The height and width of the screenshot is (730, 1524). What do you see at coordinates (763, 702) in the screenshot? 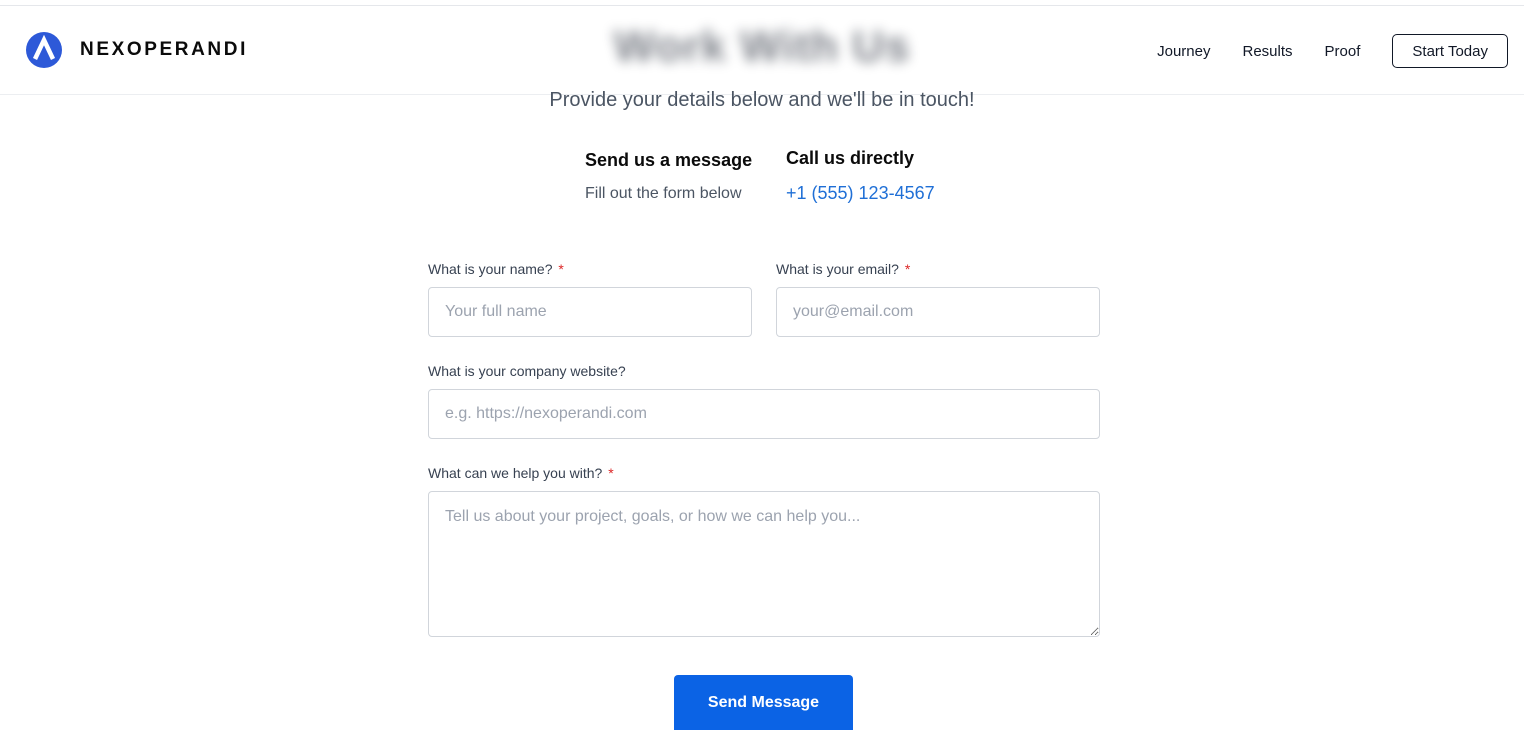
I see `send-message-button: Send Message` at bounding box center [763, 702].